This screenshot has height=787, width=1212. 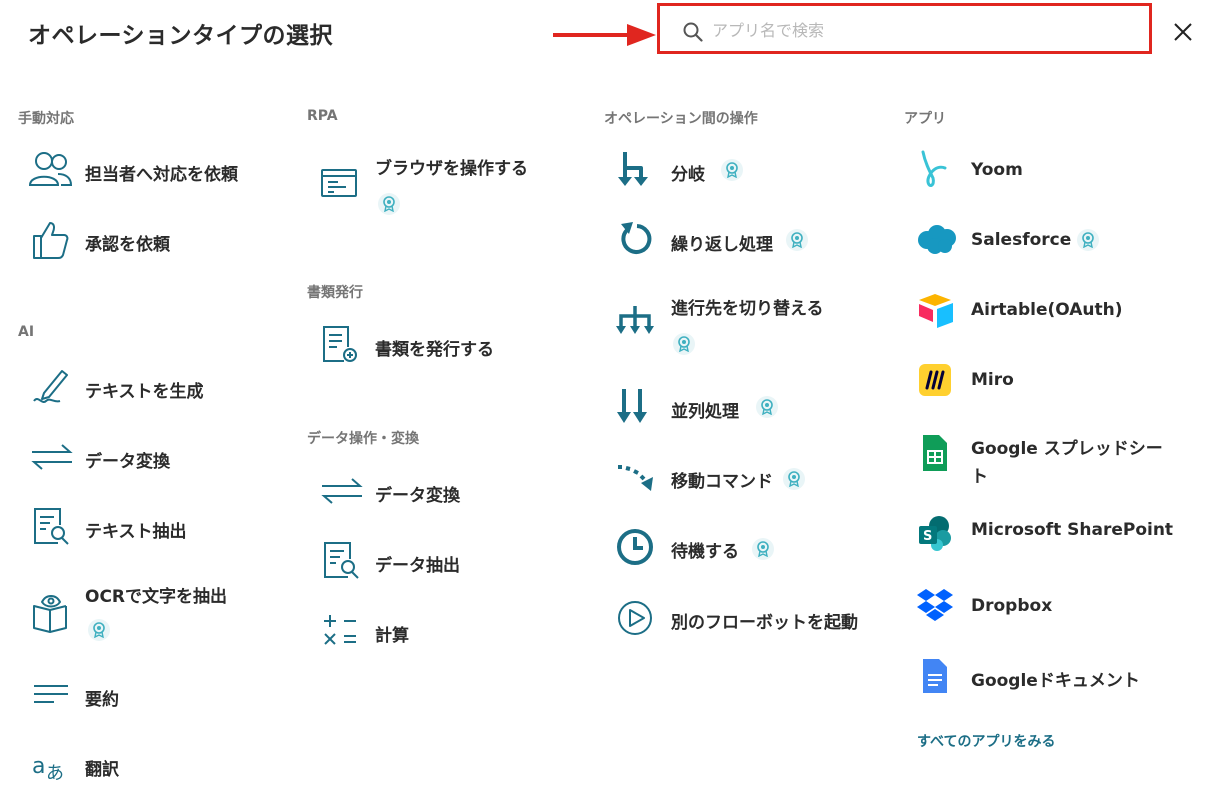 I want to click on section-flow: オペレーション間の操作, so click(x=681, y=119).